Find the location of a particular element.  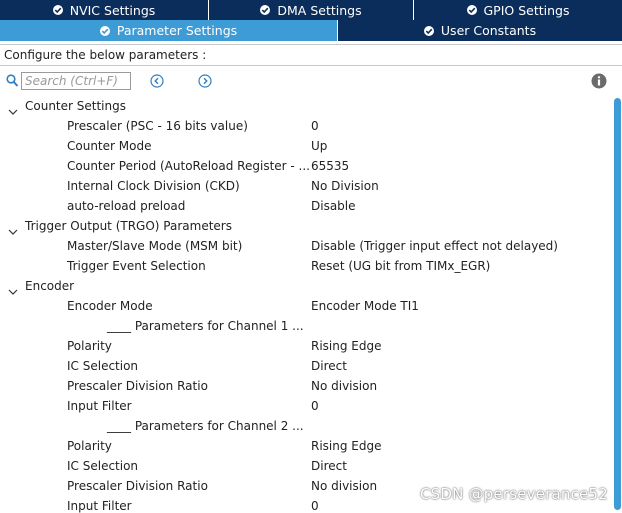

param-label: Internal Clock Division (CKD) is located at coordinates (153, 186).